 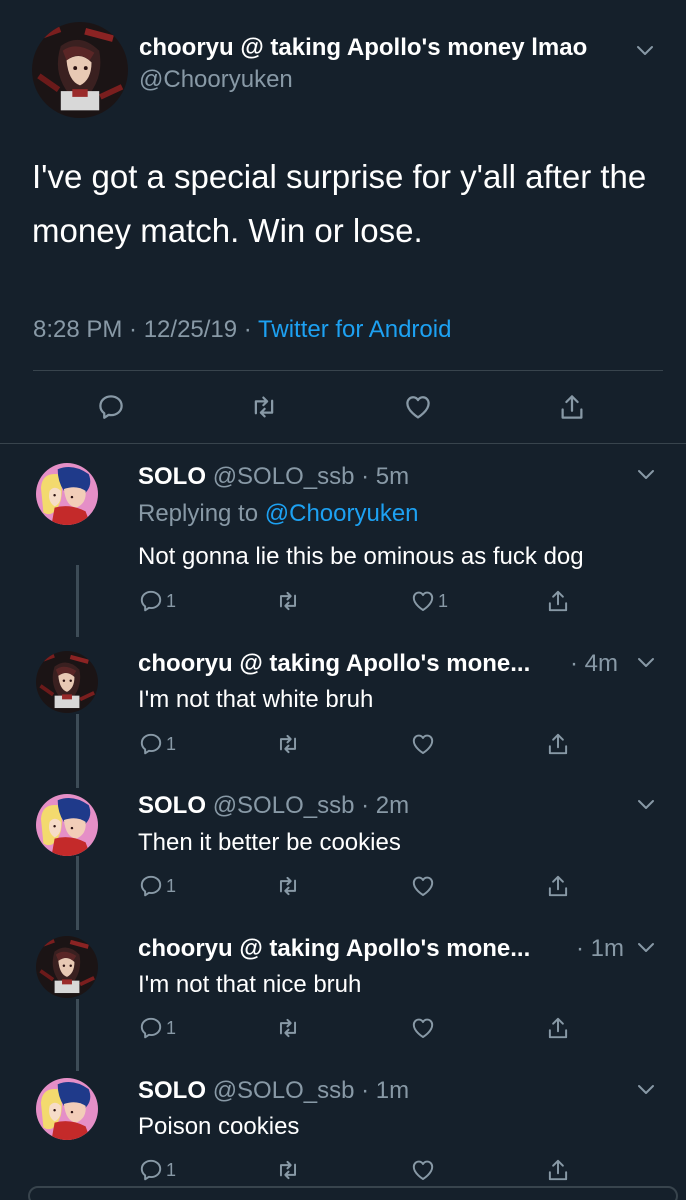 What do you see at coordinates (250, 984) in the screenshot?
I see `reply-text: I'm not that nice bruh` at bounding box center [250, 984].